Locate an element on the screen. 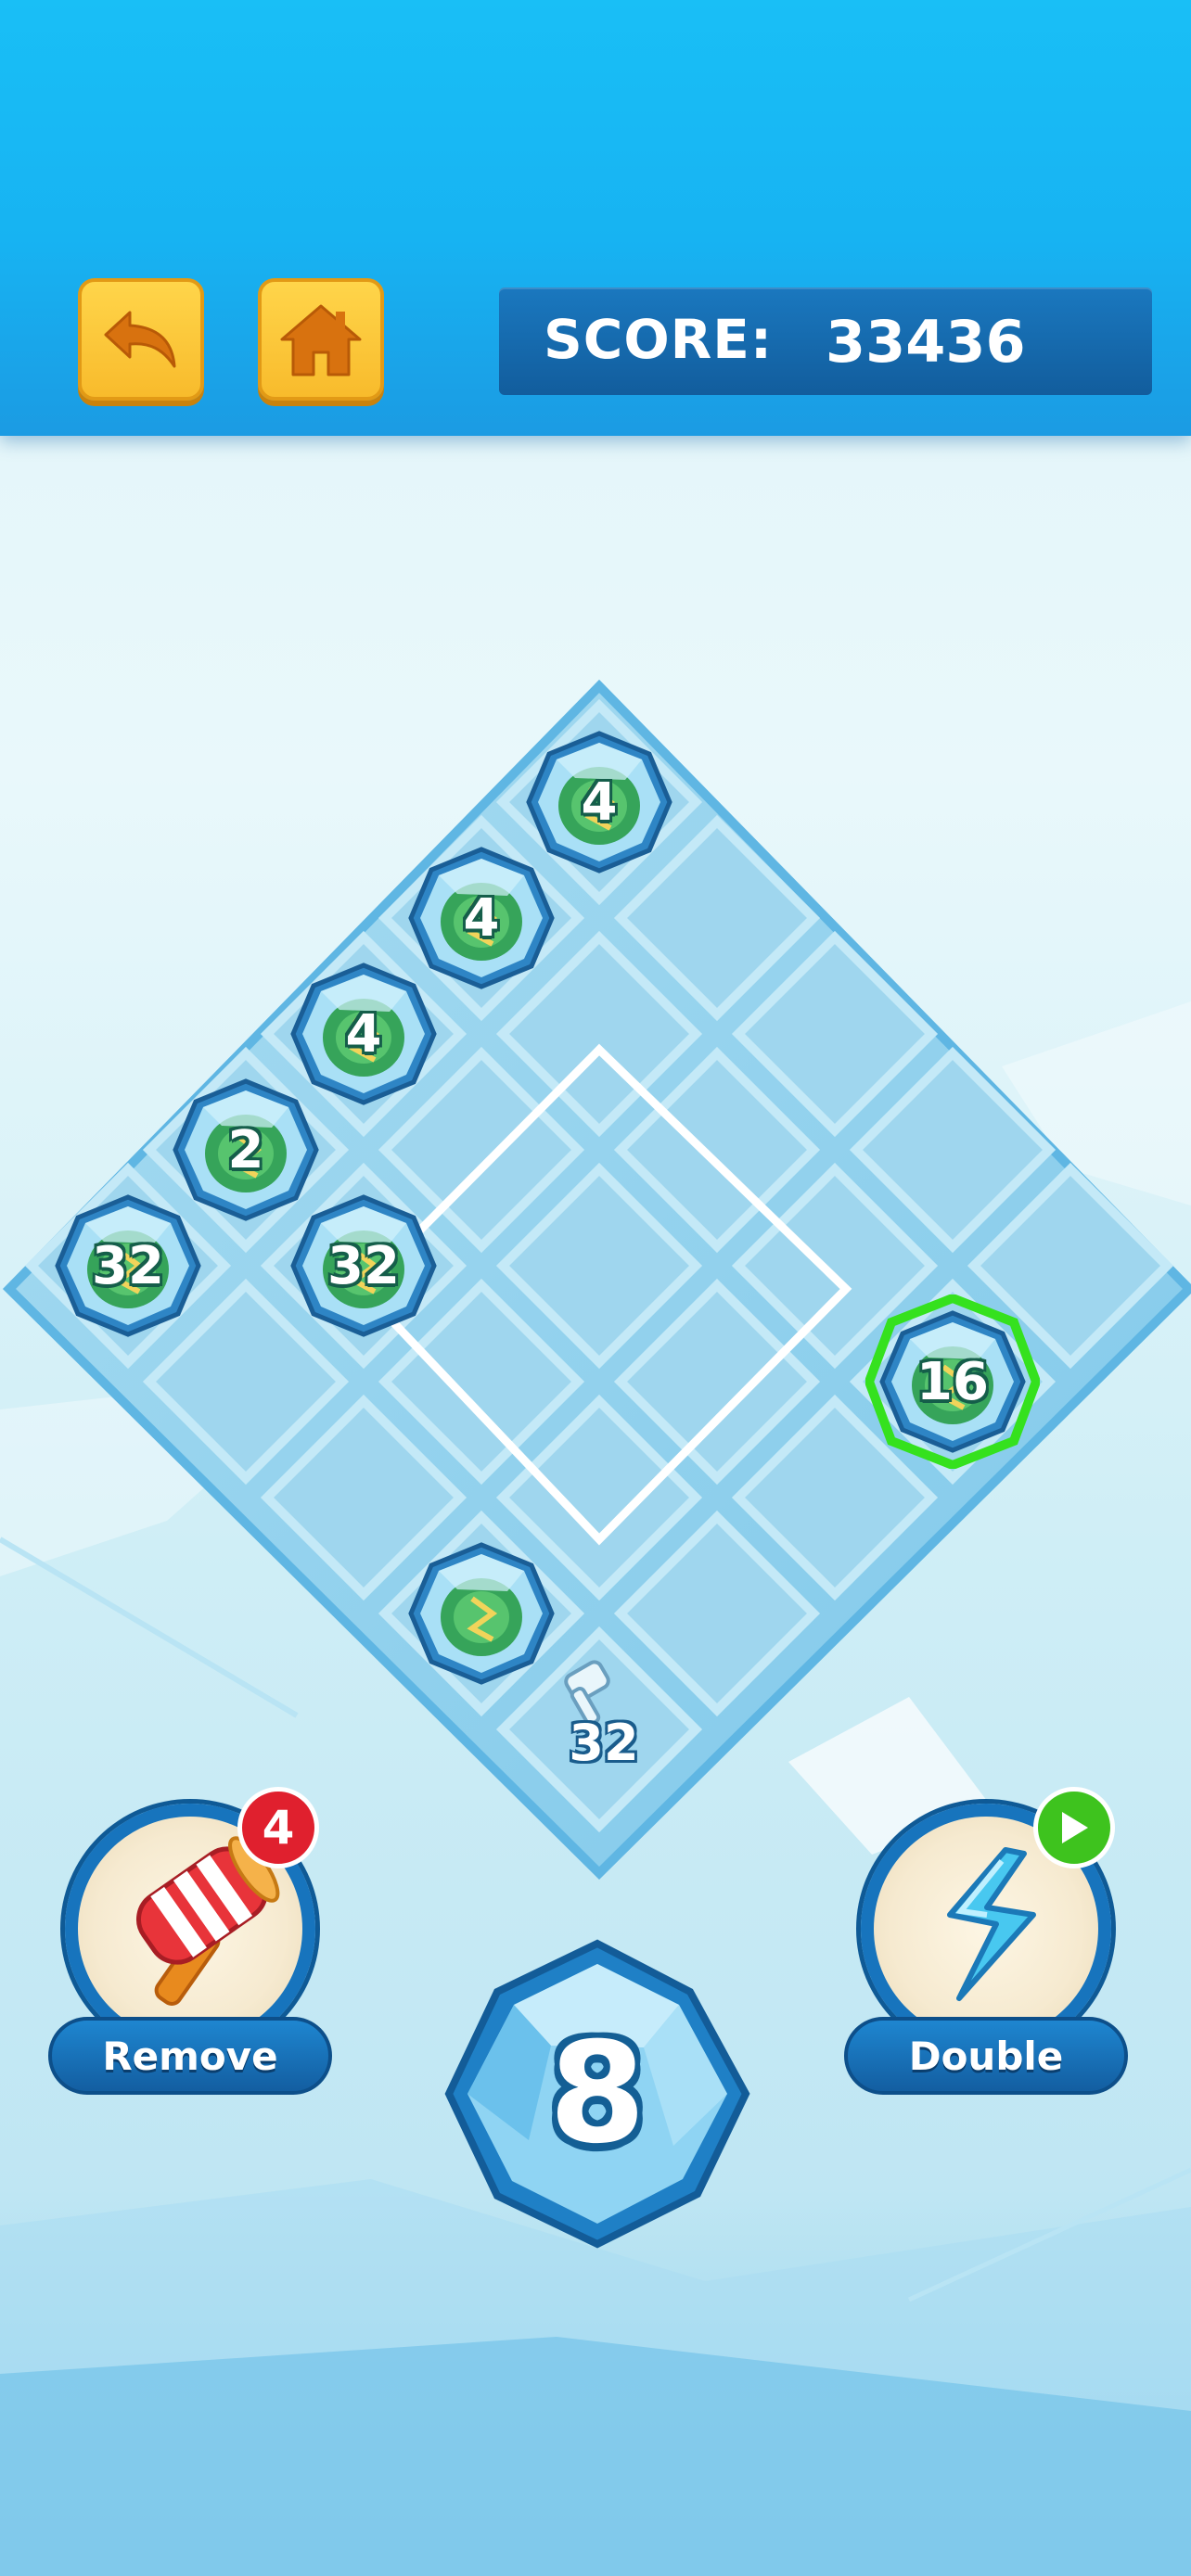 This screenshot has width=1191, height=2576. score-panel: SCORE: 33436 is located at coordinates (825, 341).